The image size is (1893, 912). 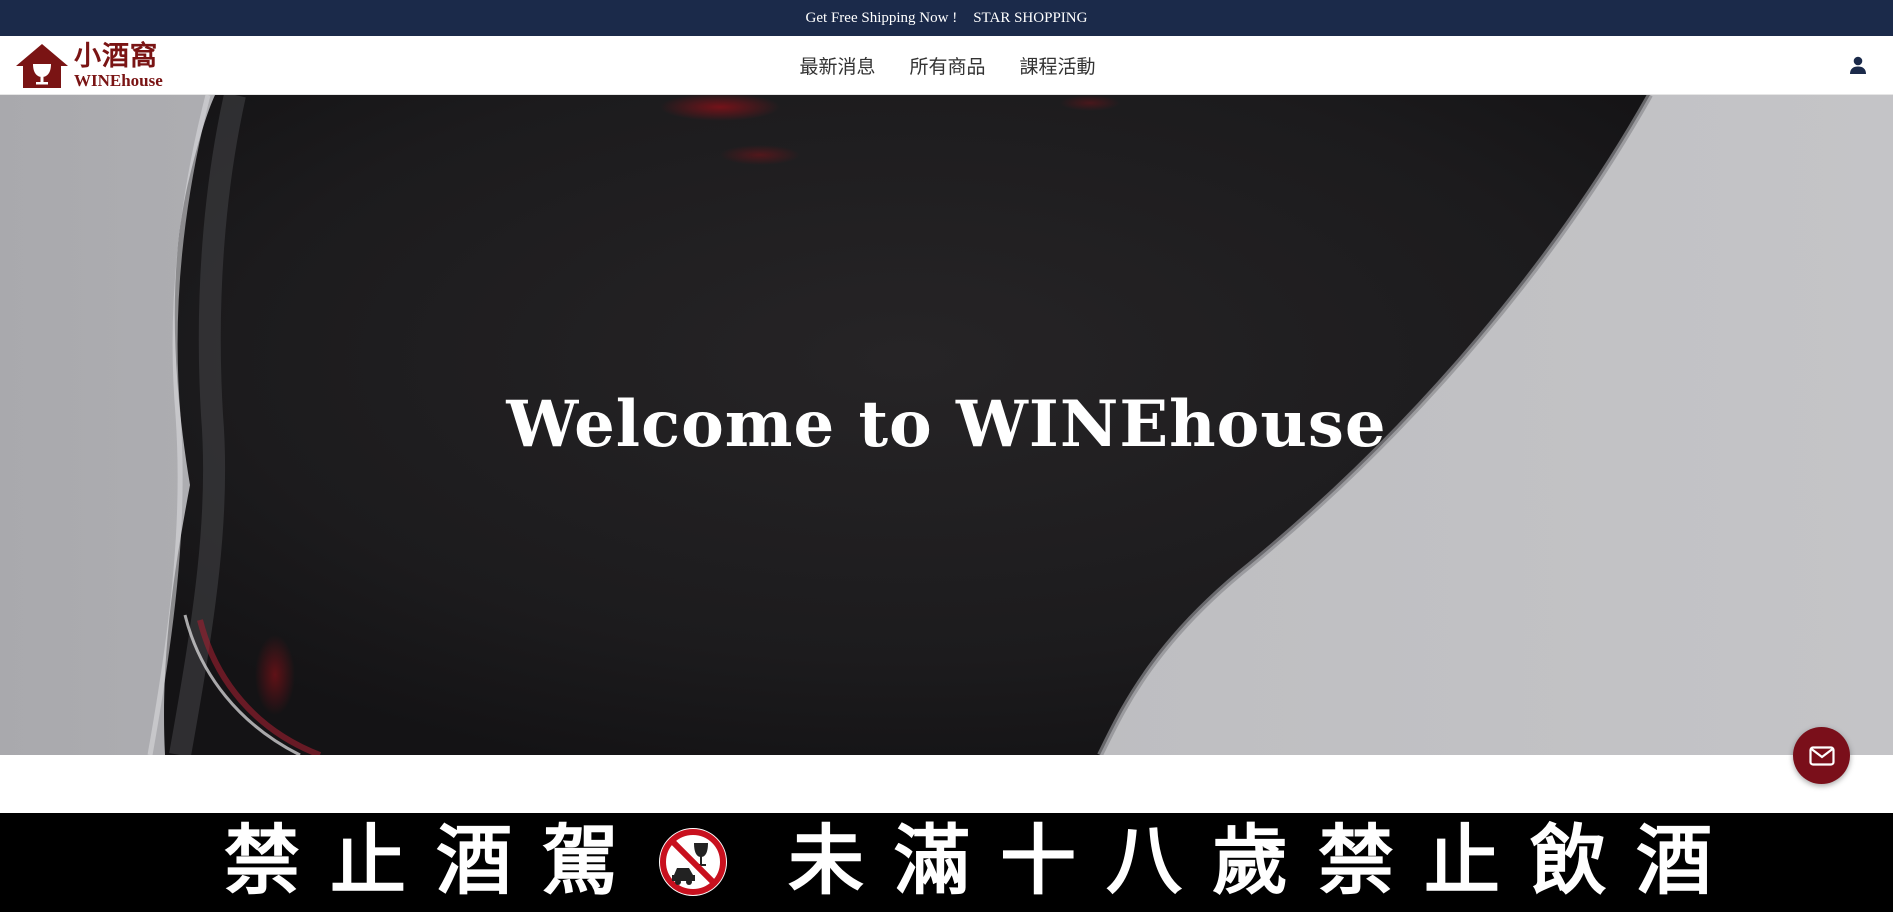 I want to click on logo-name-en: WINEhouse, so click(x=118, y=80).